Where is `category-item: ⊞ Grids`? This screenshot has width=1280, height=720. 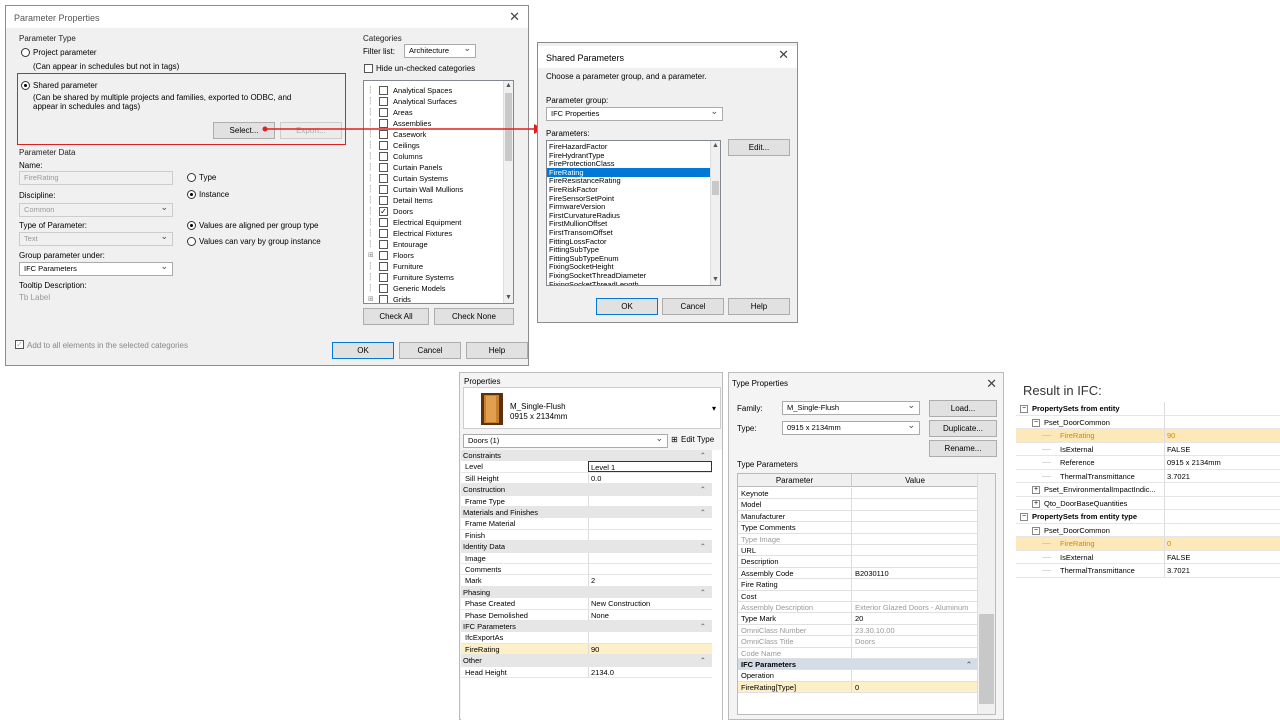
category-item: ⊞ Grids is located at coordinates (434, 298).